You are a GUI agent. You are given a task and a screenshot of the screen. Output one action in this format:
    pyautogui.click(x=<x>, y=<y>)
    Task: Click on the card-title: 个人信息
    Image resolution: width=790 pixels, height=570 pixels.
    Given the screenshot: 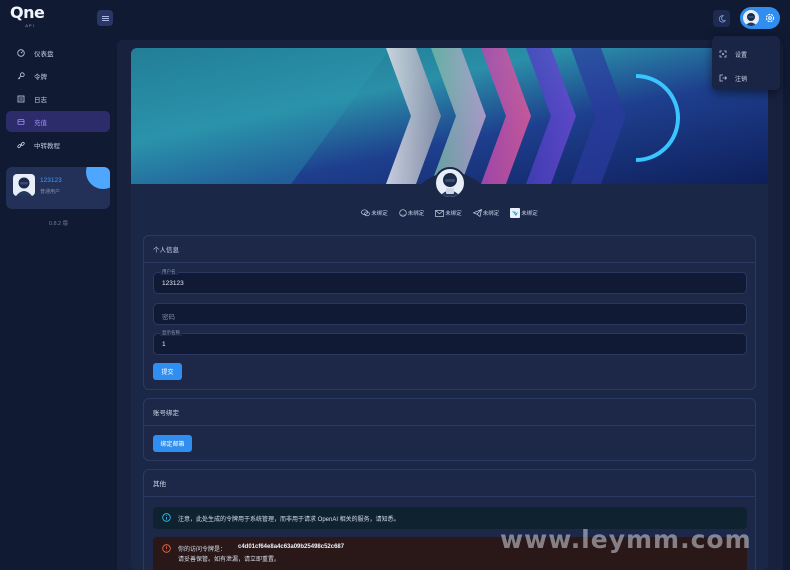 What is the action you would take?
    pyautogui.click(x=449, y=249)
    